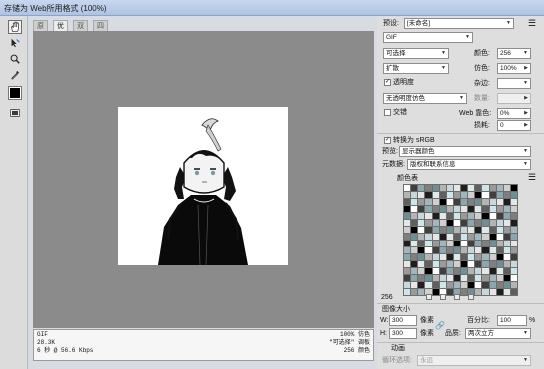 Image resolution: width=544 pixels, height=369 pixels. Describe the element at coordinates (514, 113) in the screenshot. I see `web-snap-input: 0% ▶` at that location.